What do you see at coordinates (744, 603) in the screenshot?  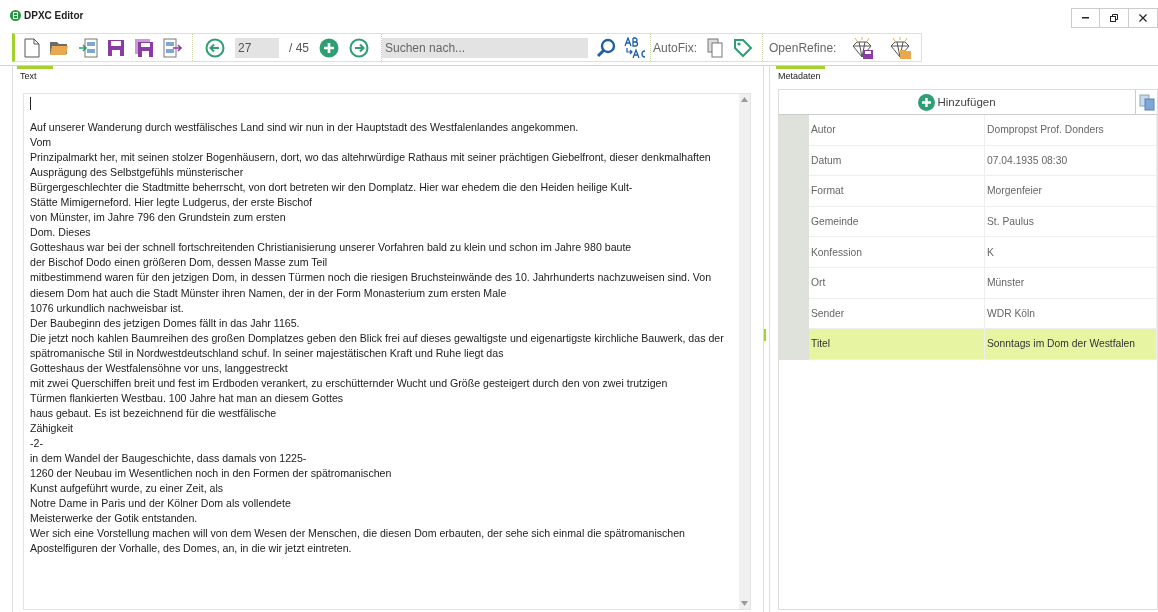 I see `scroll-down-icon` at bounding box center [744, 603].